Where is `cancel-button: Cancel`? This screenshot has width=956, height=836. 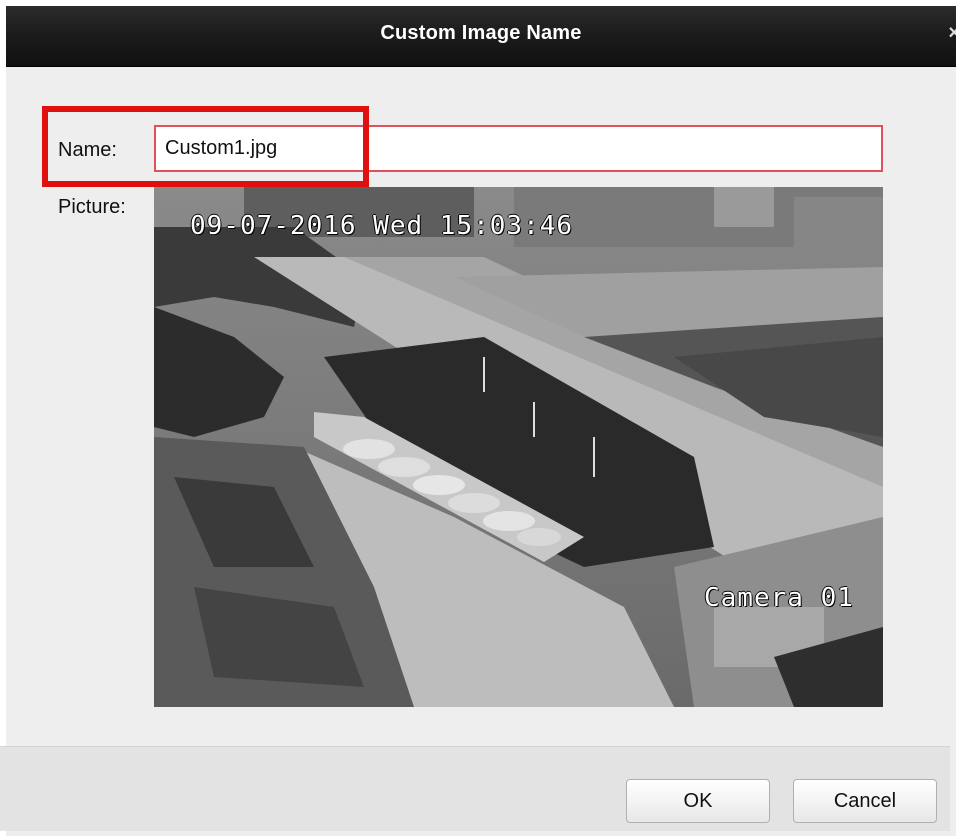 cancel-button: Cancel is located at coordinates (865, 801).